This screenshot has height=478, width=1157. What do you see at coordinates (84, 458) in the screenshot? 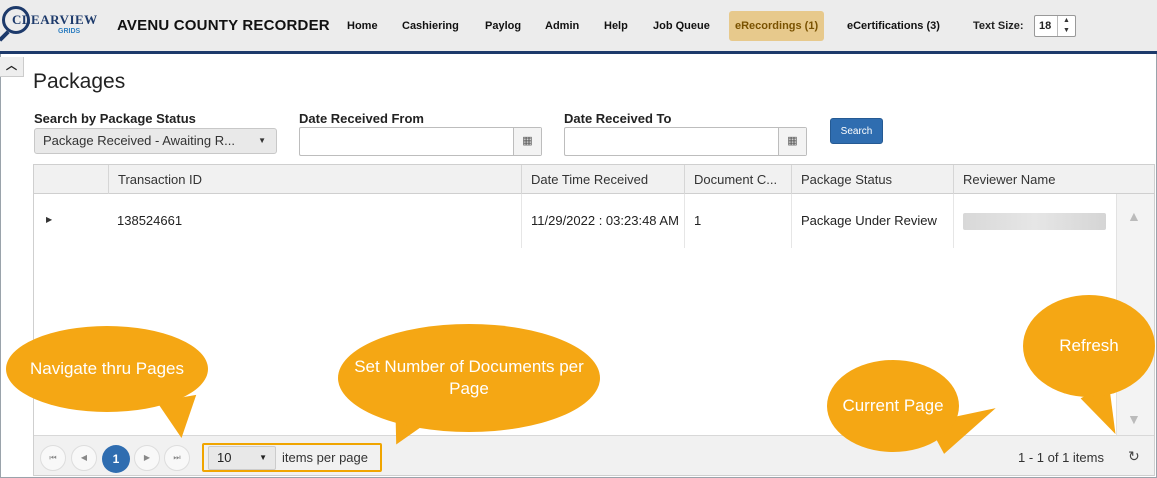
I see `prev-page-icon: ◀` at bounding box center [84, 458].